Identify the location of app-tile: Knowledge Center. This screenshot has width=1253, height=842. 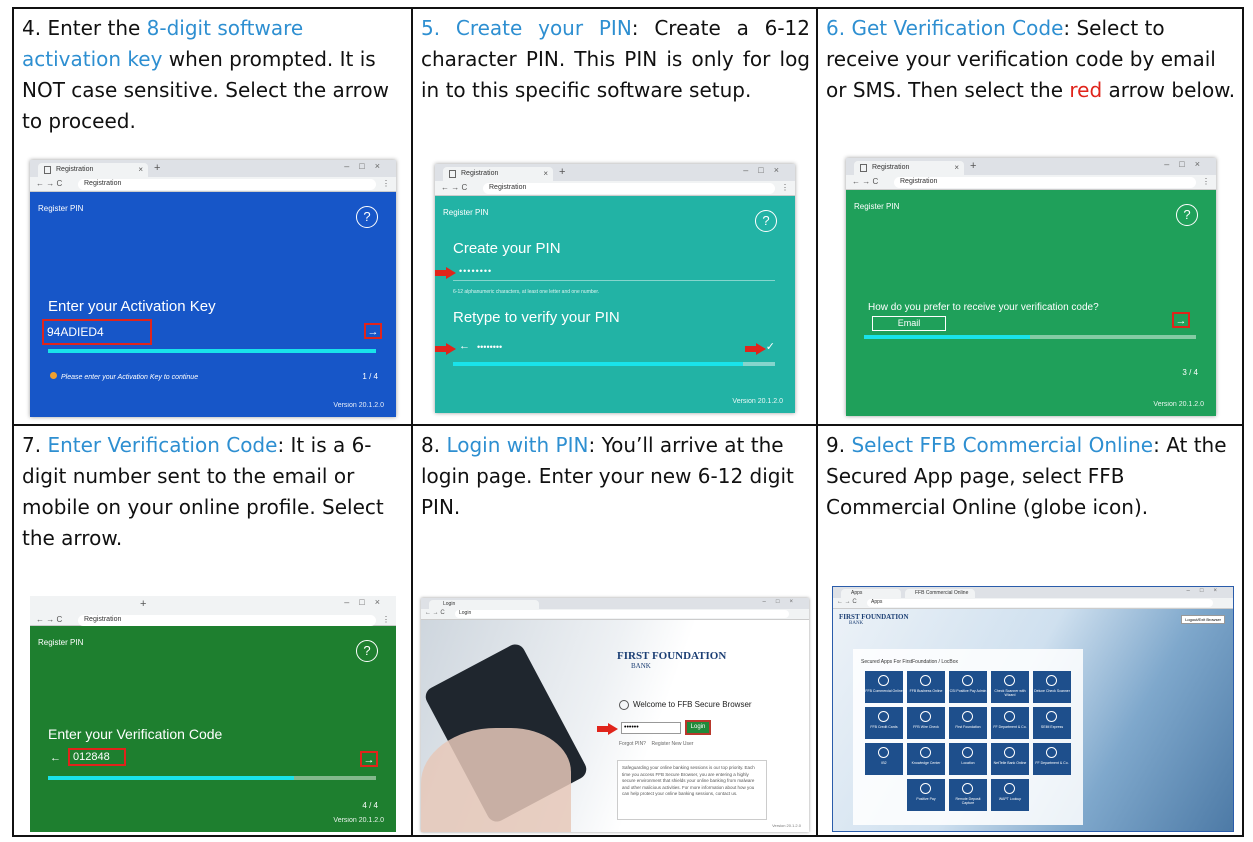
(926, 759).